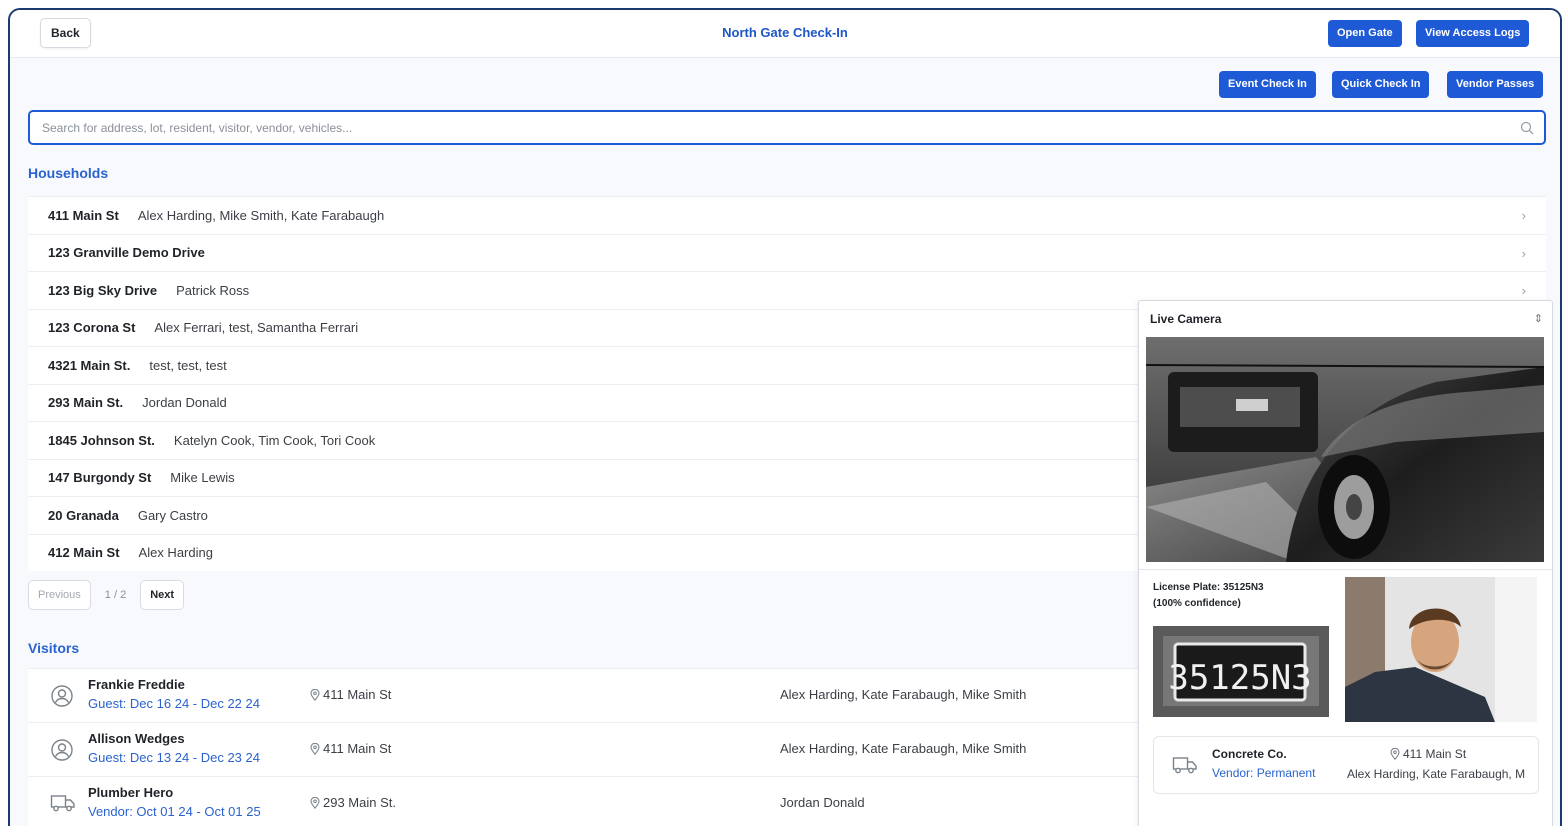  I want to click on household-residents: Alex Harding, so click(175, 553).